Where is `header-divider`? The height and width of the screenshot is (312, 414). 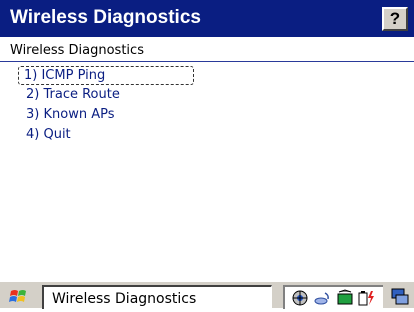
header-divider is located at coordinates (207, 61).